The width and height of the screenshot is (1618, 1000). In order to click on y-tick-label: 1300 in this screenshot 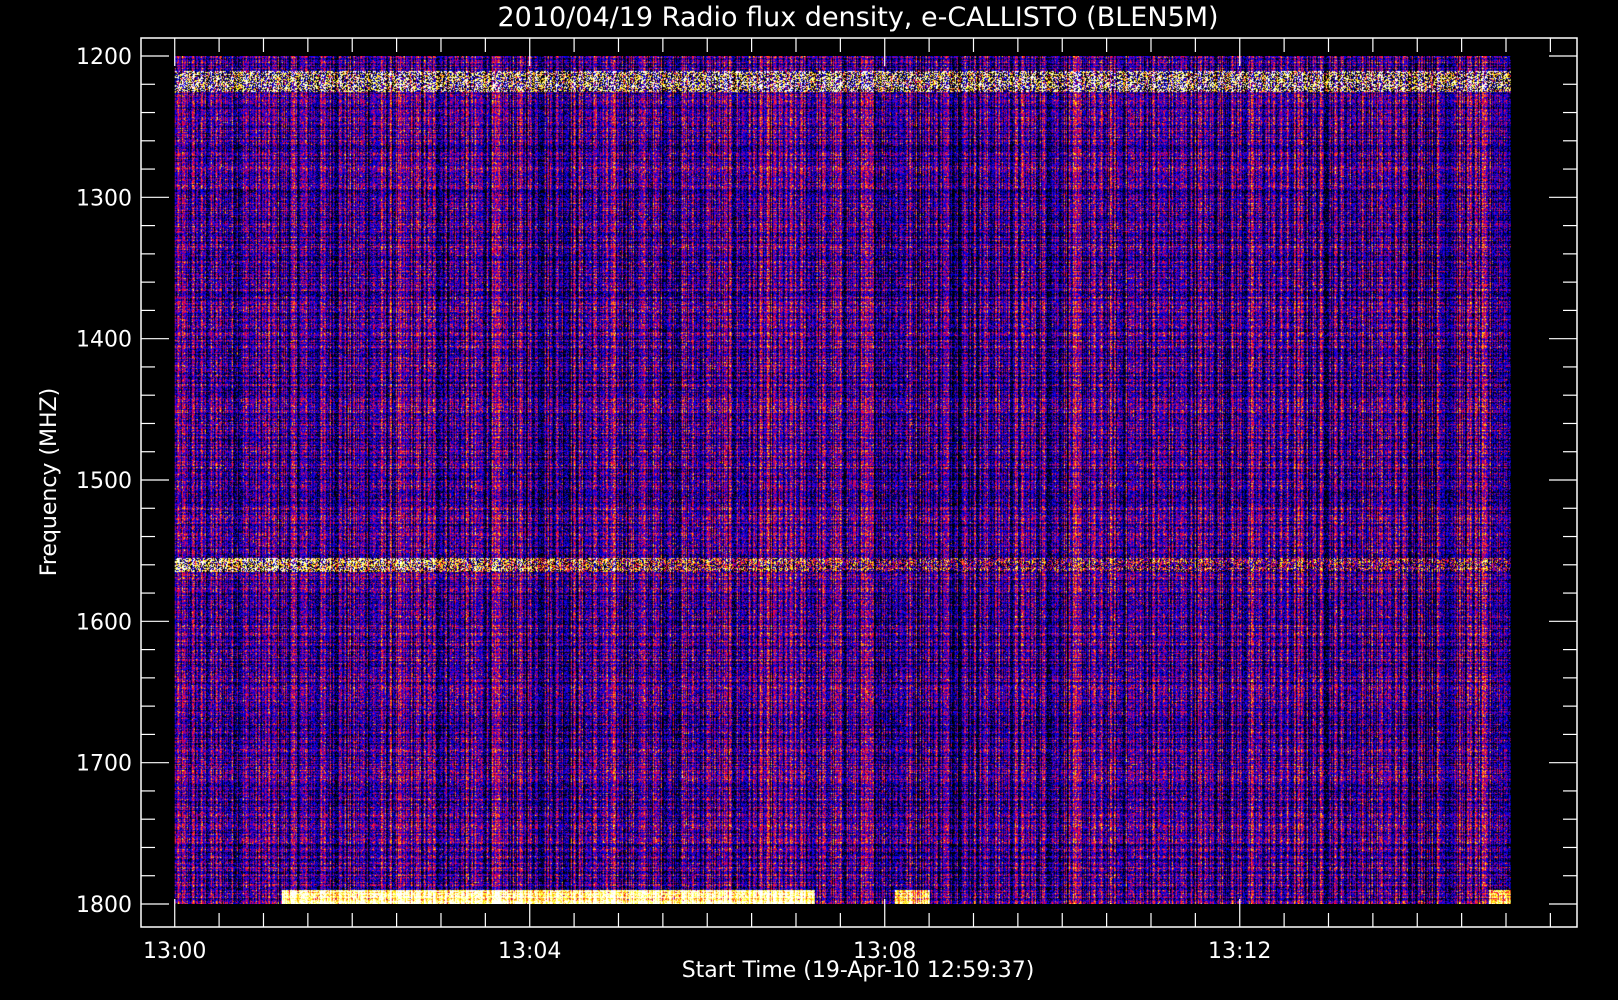, I will do `click(104, 198)`.